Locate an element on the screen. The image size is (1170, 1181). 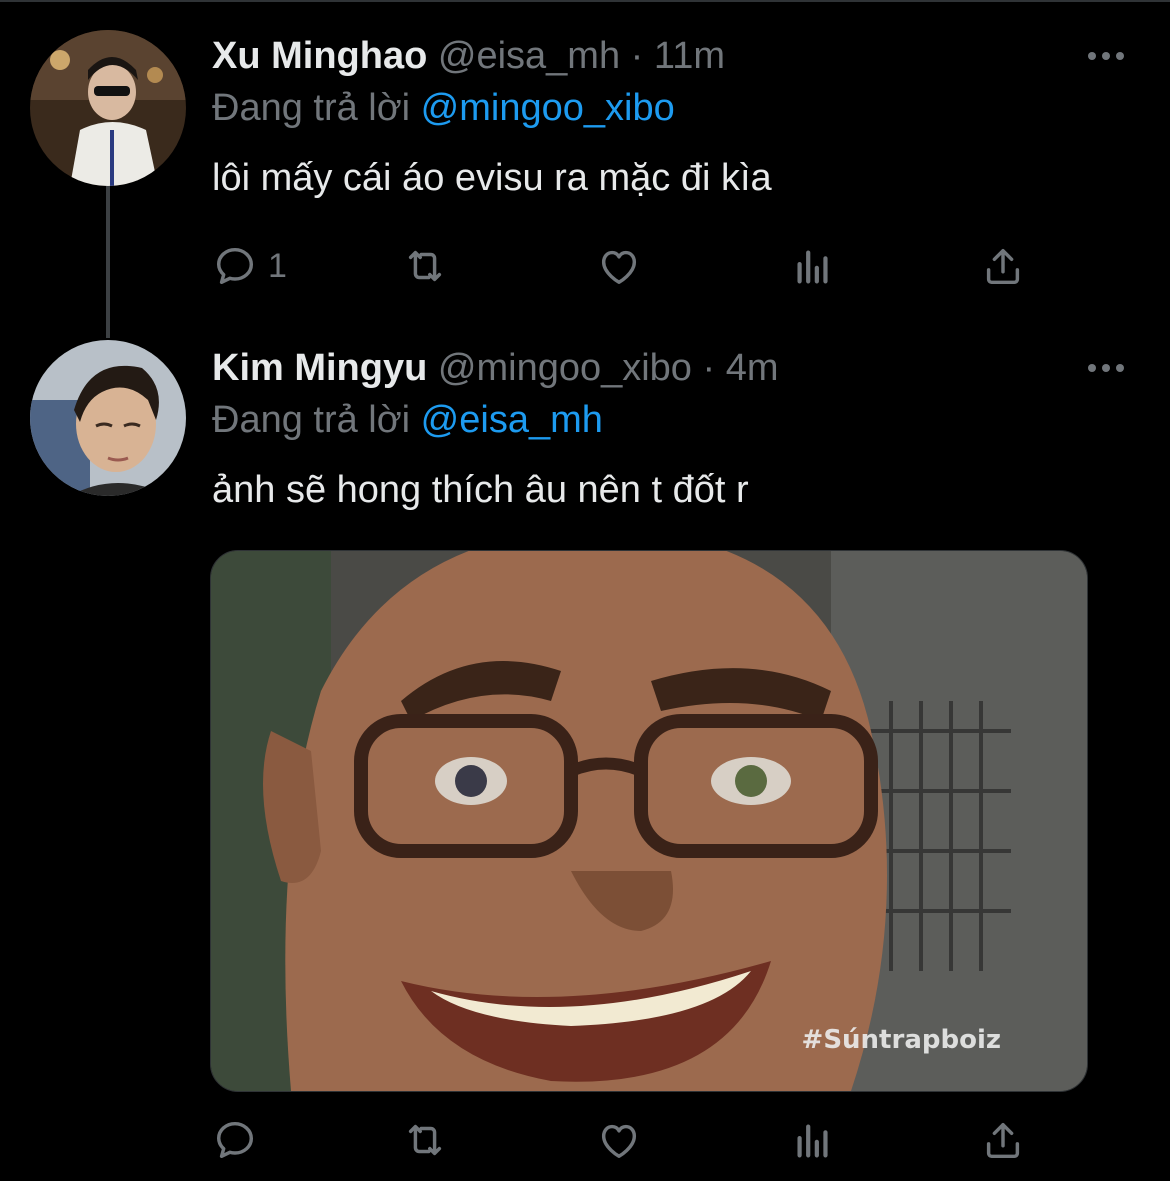
replying-to: Đang trả lời @eisa_mh is located at coordinates (407, 420).